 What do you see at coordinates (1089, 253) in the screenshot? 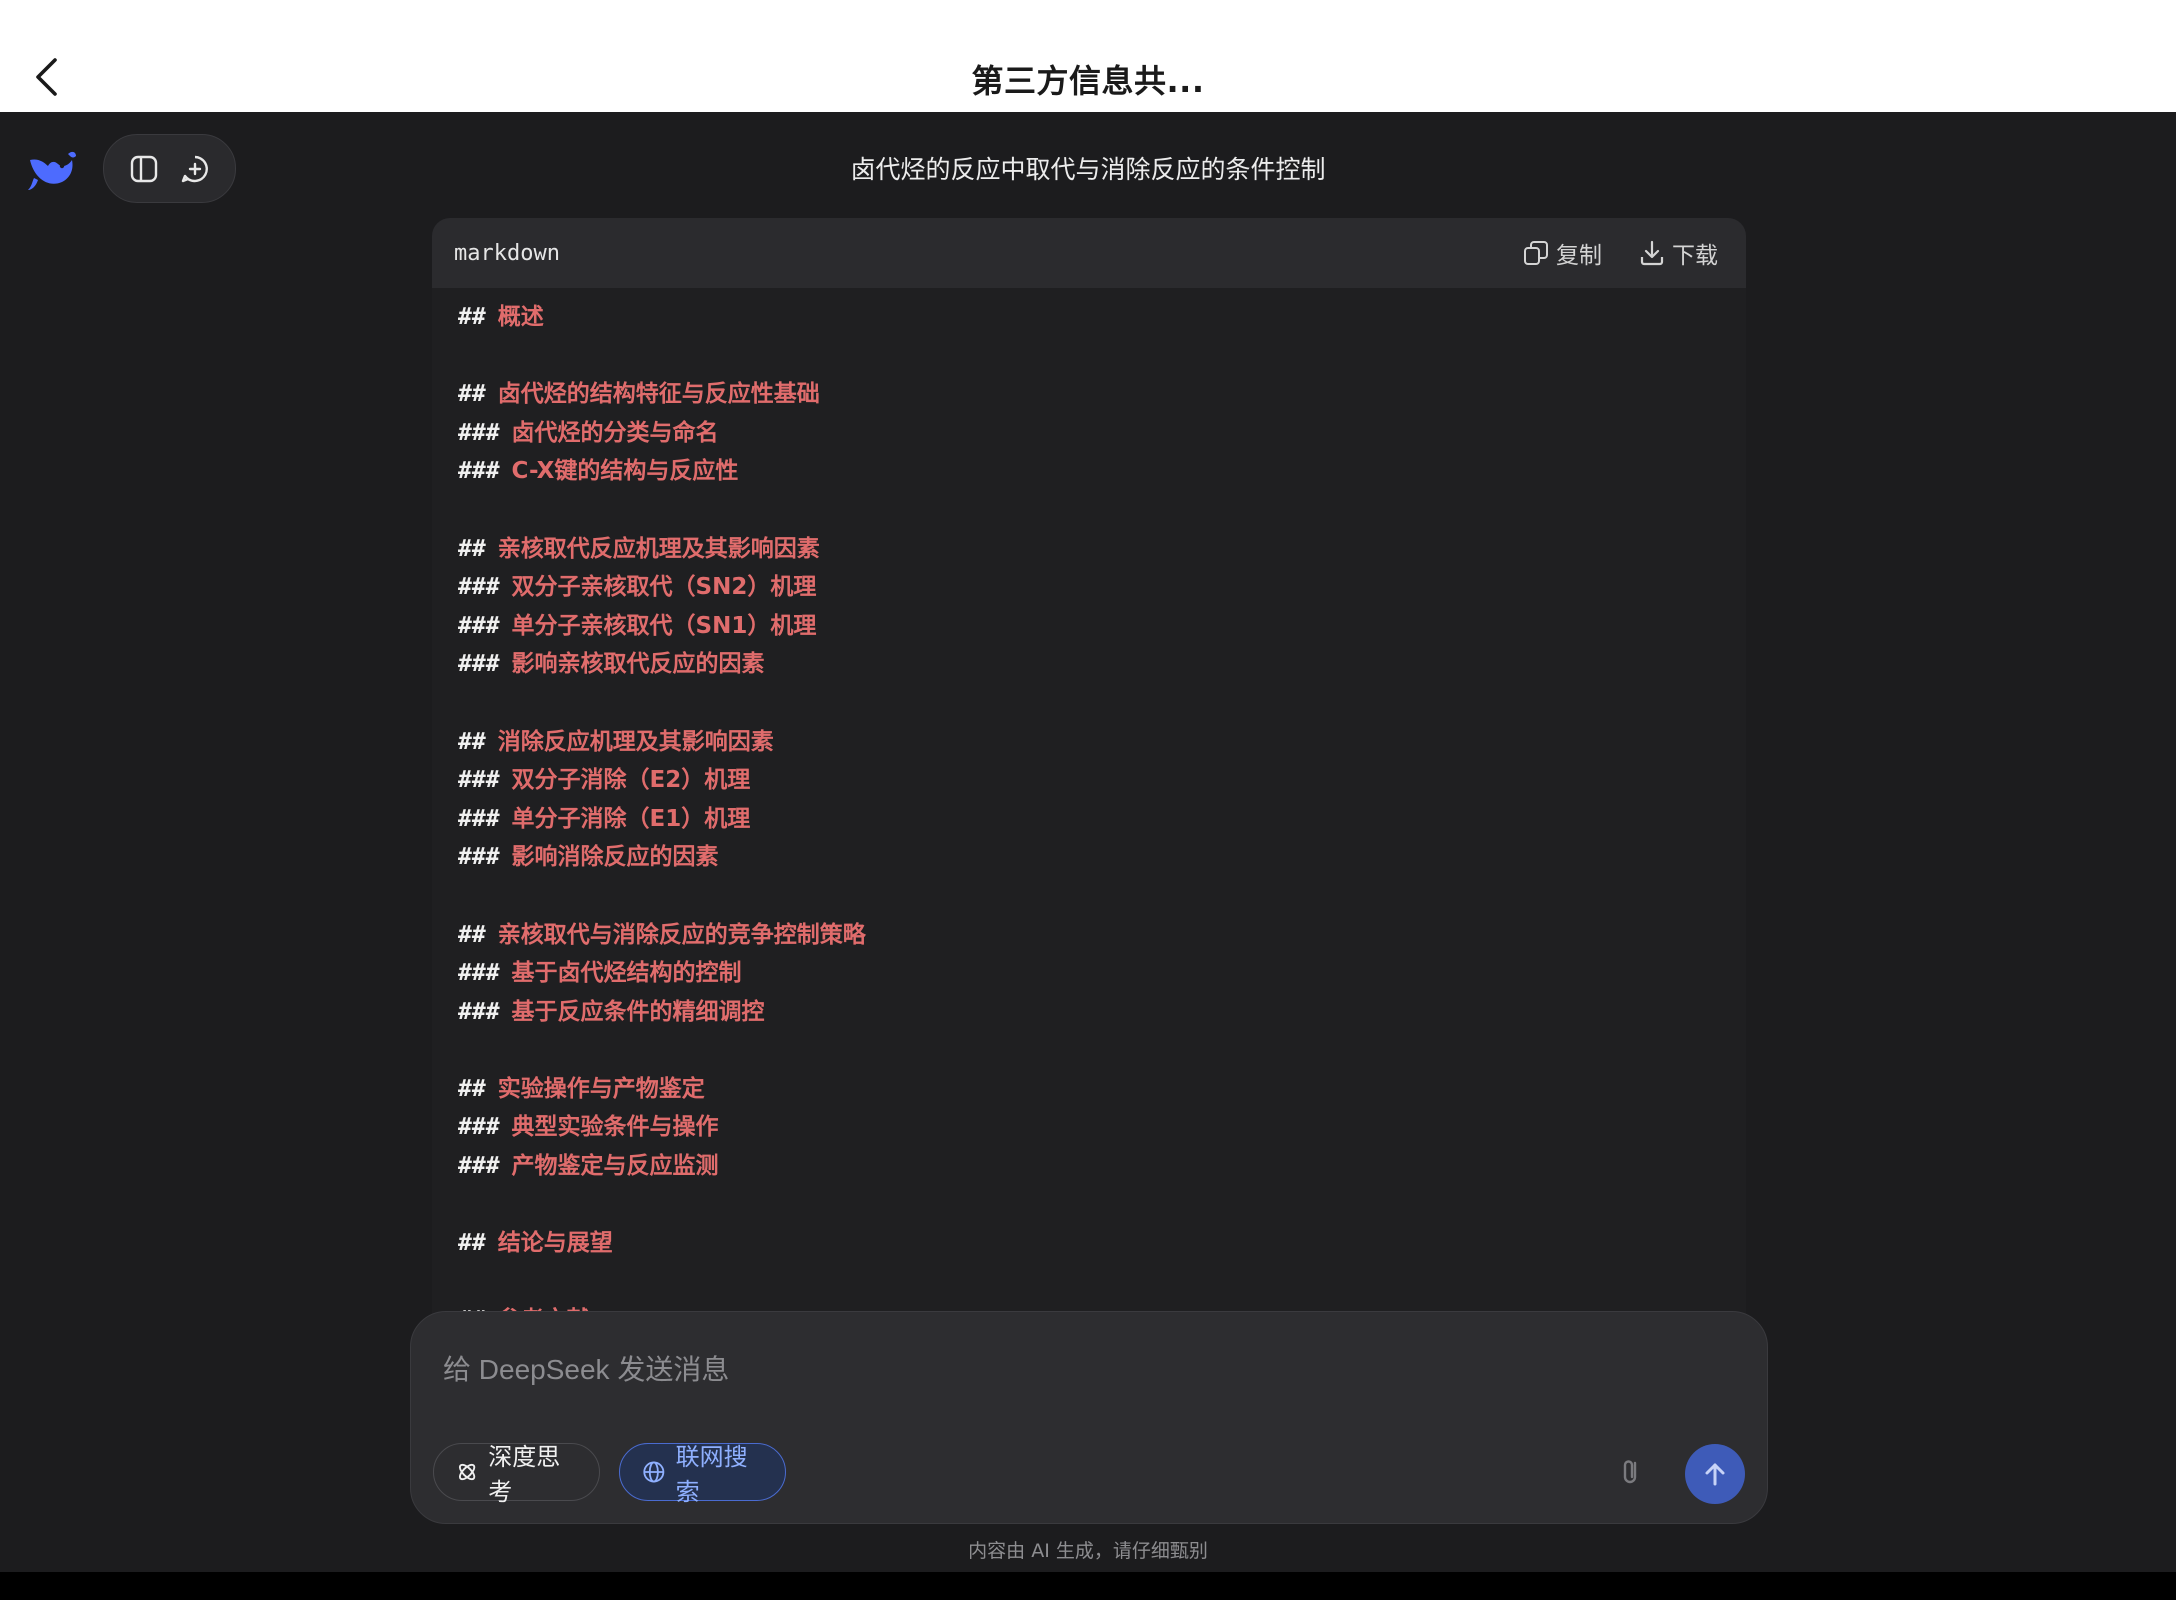
I see `code-block-header: markdown 复制 下载` at bounding box center [1089, 253].